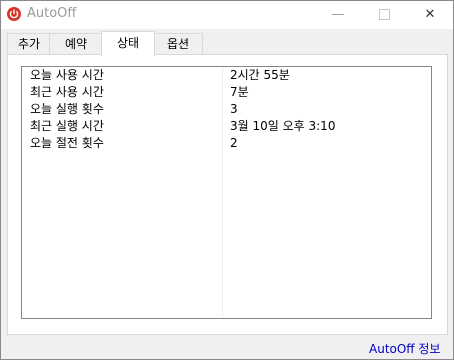 Image resolution: width=454 pixels, height=360 pixels. What do you see at coordinates (76, 43) in the screenshot?
I see `tab-schedule: 예약` at bounding box center [76, 43].